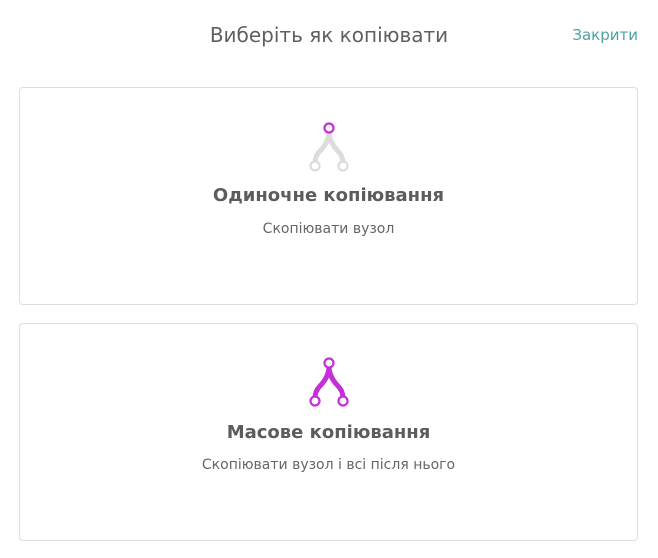  I want to click on bulk-copy-node-icon, so click(328, 382).